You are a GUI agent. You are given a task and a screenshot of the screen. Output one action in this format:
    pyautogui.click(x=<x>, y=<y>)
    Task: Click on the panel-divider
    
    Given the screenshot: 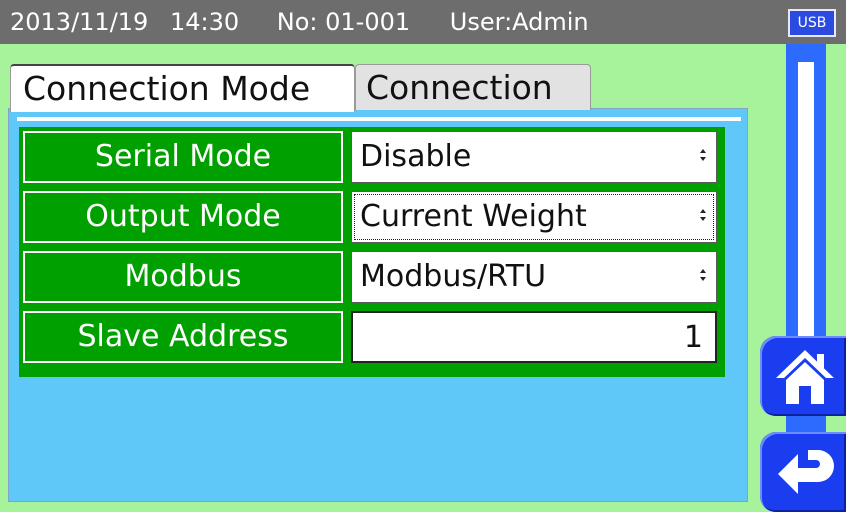 What is the action you would take?
    pyautogui.click(x=379, y=119)
    